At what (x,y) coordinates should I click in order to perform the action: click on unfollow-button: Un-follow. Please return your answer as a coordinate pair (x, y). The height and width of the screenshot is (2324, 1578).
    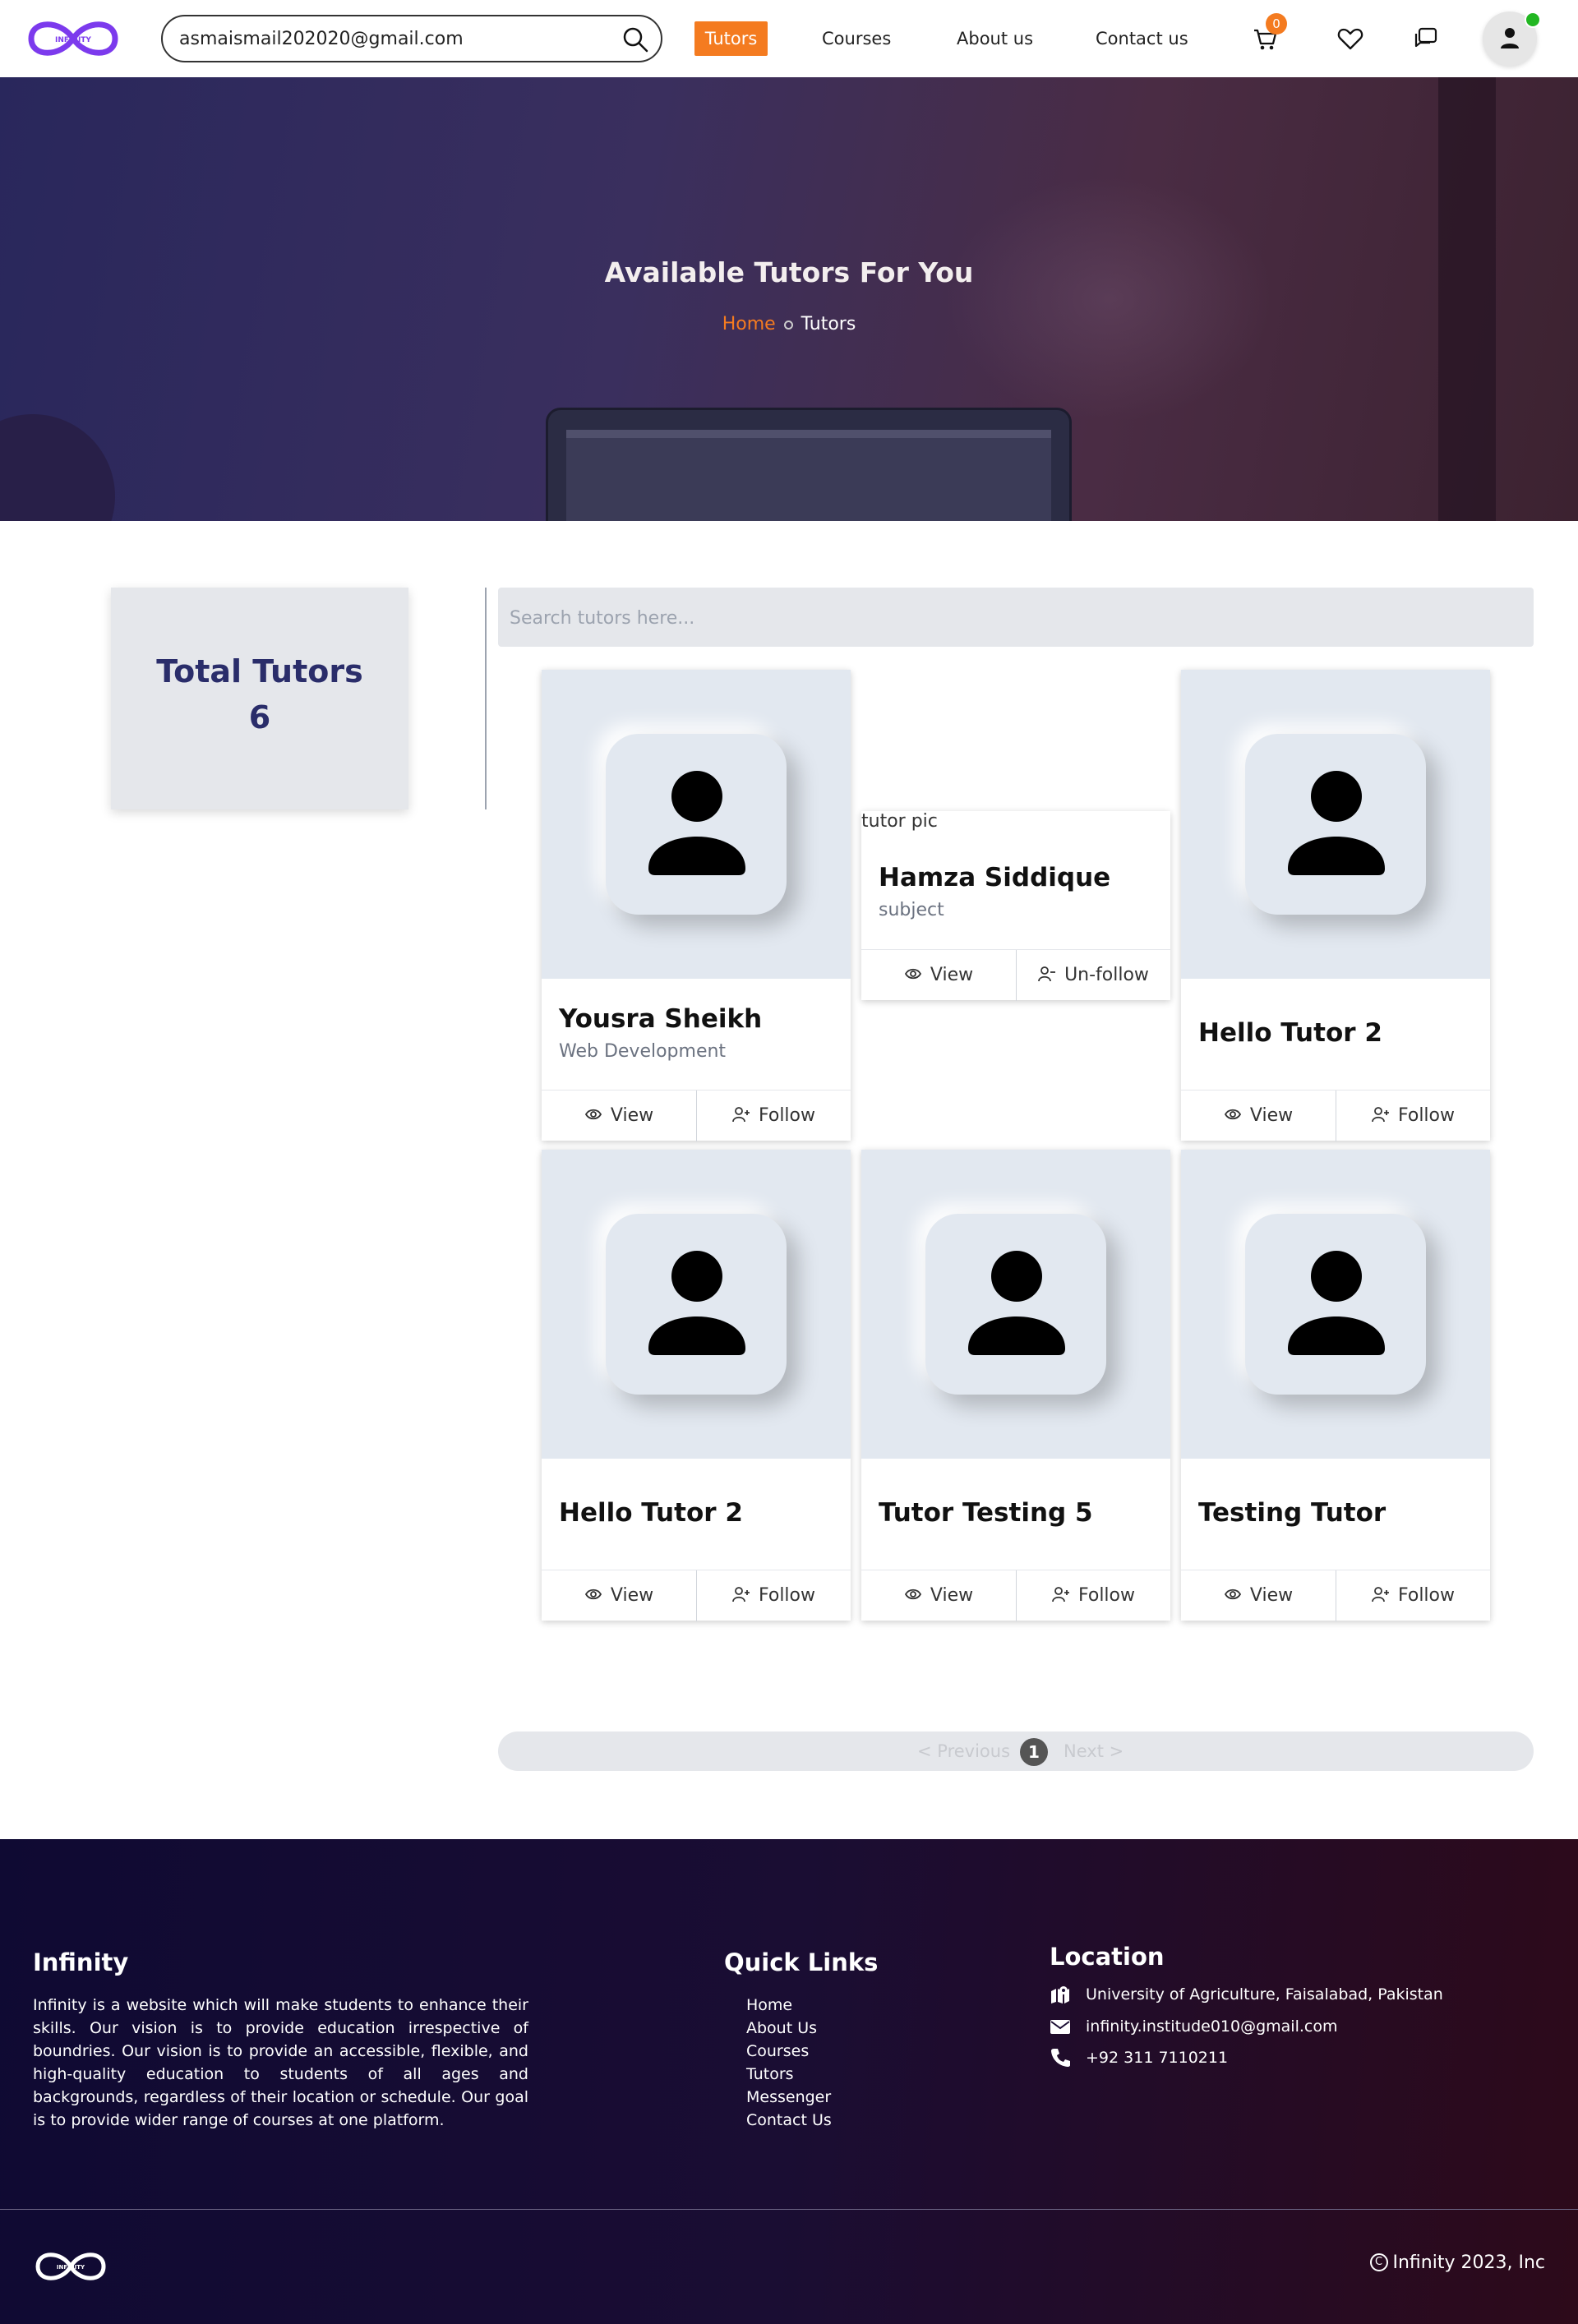
    Looking at the image, I should click on (1093, 975).